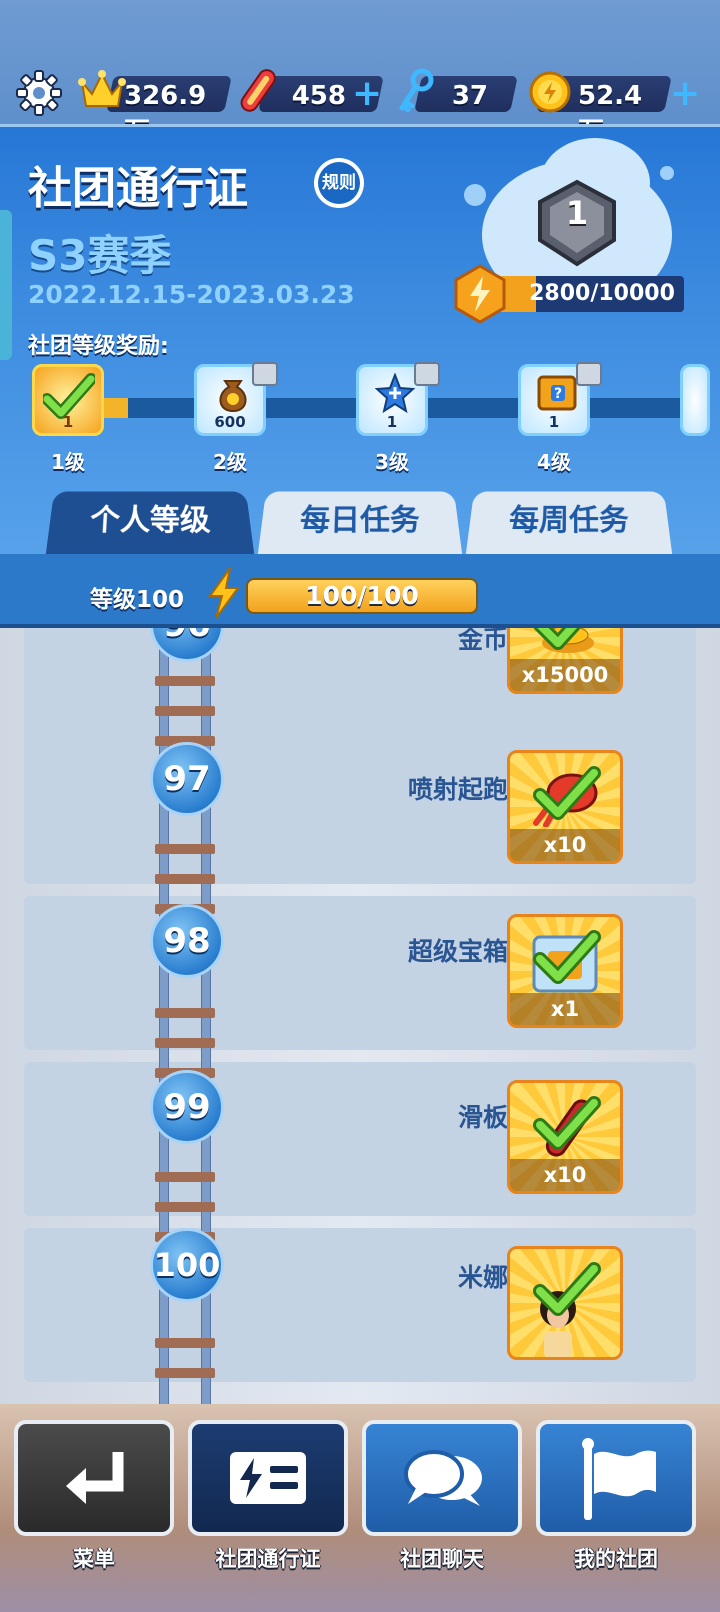 This screenshot has width=720, height=1612. What do you see at coordinates (442, 1559) in the screenshot?
I see `club-chat-label: 社团聊天` at bounding box center [442, 1559].